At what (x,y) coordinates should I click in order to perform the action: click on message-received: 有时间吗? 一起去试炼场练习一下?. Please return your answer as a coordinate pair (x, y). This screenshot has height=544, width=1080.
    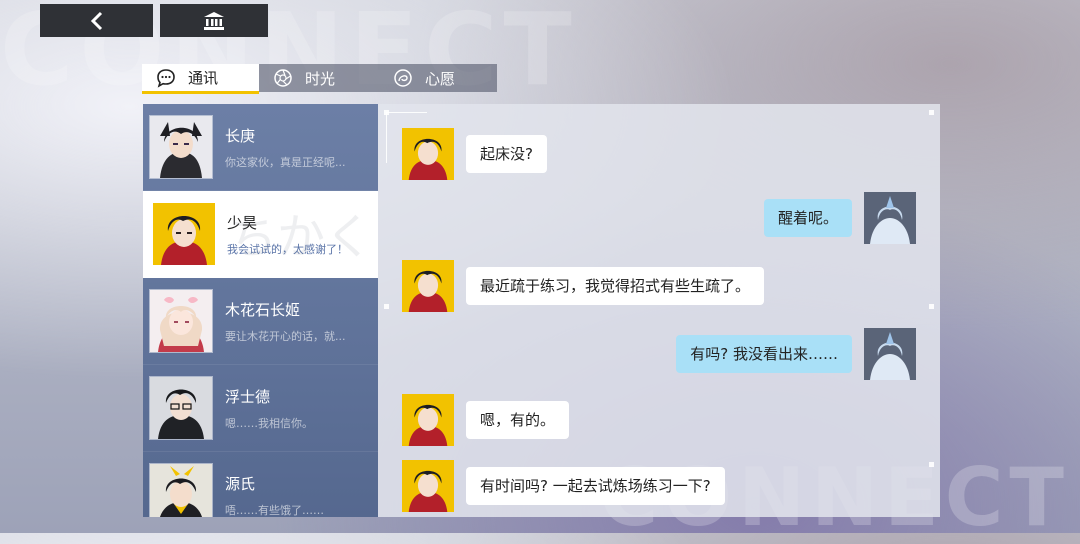
    Looking at the image, I should click on (563, 486).